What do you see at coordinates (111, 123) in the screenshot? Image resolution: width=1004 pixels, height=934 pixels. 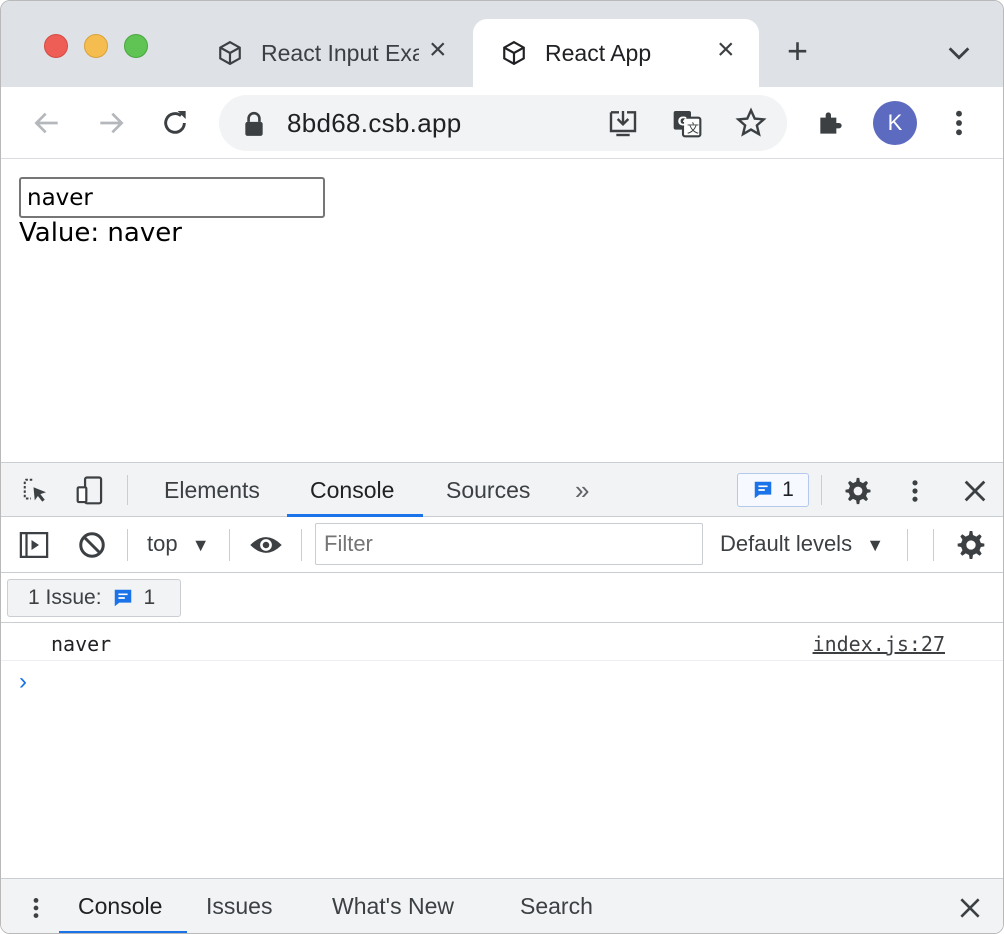 I see `forward-arrow-icon` at bounding box center [111, 123].